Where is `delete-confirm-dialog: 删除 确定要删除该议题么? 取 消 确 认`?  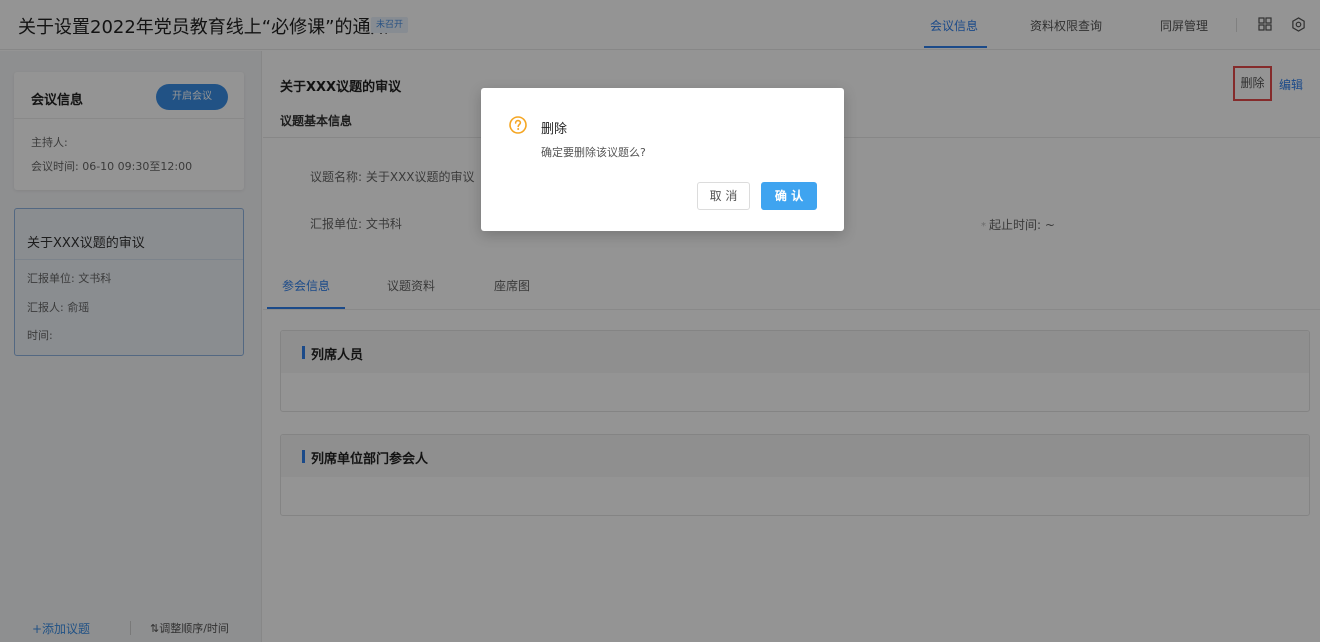
delete-confirm-dialog: 删除 确定要删除该议题么? 取 消 确 认 is located at coordinates (662, 159).